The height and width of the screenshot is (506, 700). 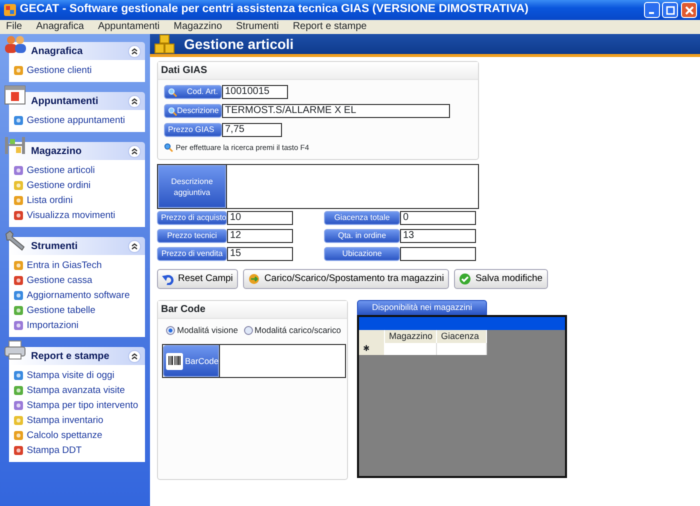 I want to click on window-title: GECAT - Software gestionale per centri assistenza tecnica GIAS (VERSIONE DIMOSTRATIVA), so click(x=274, y=10).